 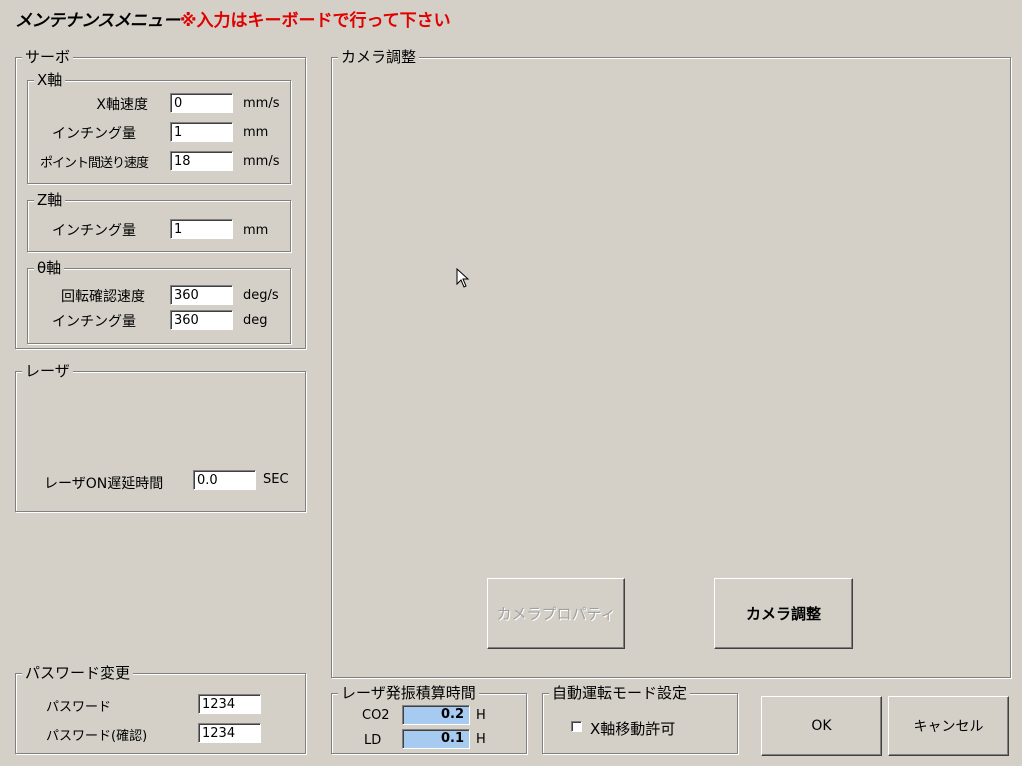 I want to click on z-inching-input, so click(x=201, y=229).